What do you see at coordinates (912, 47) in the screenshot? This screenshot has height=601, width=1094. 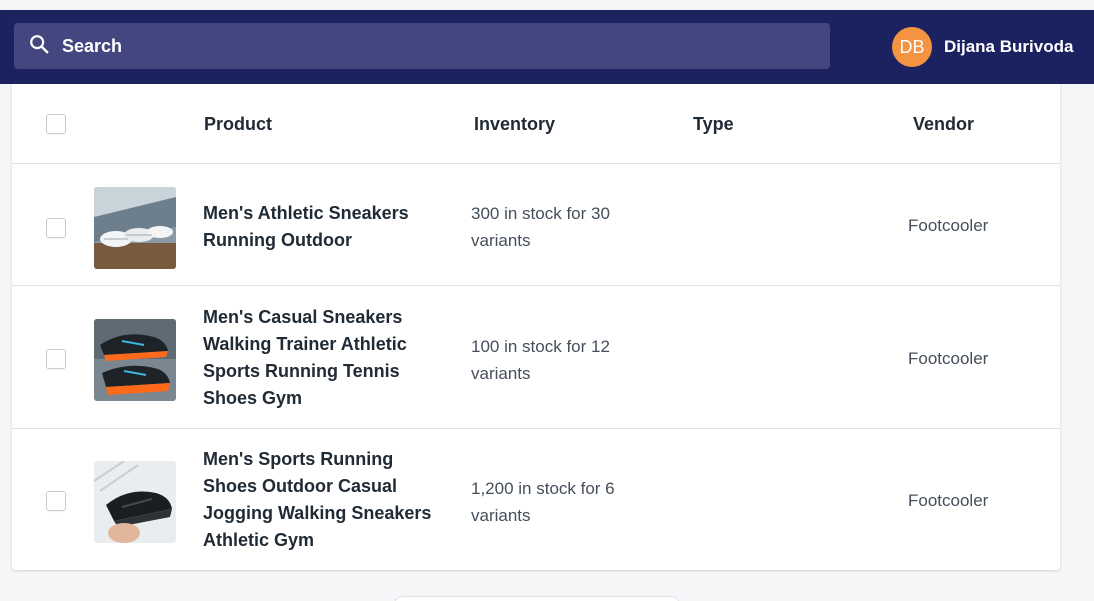 I see `avatar: DB` at bounding box center [912, 47].